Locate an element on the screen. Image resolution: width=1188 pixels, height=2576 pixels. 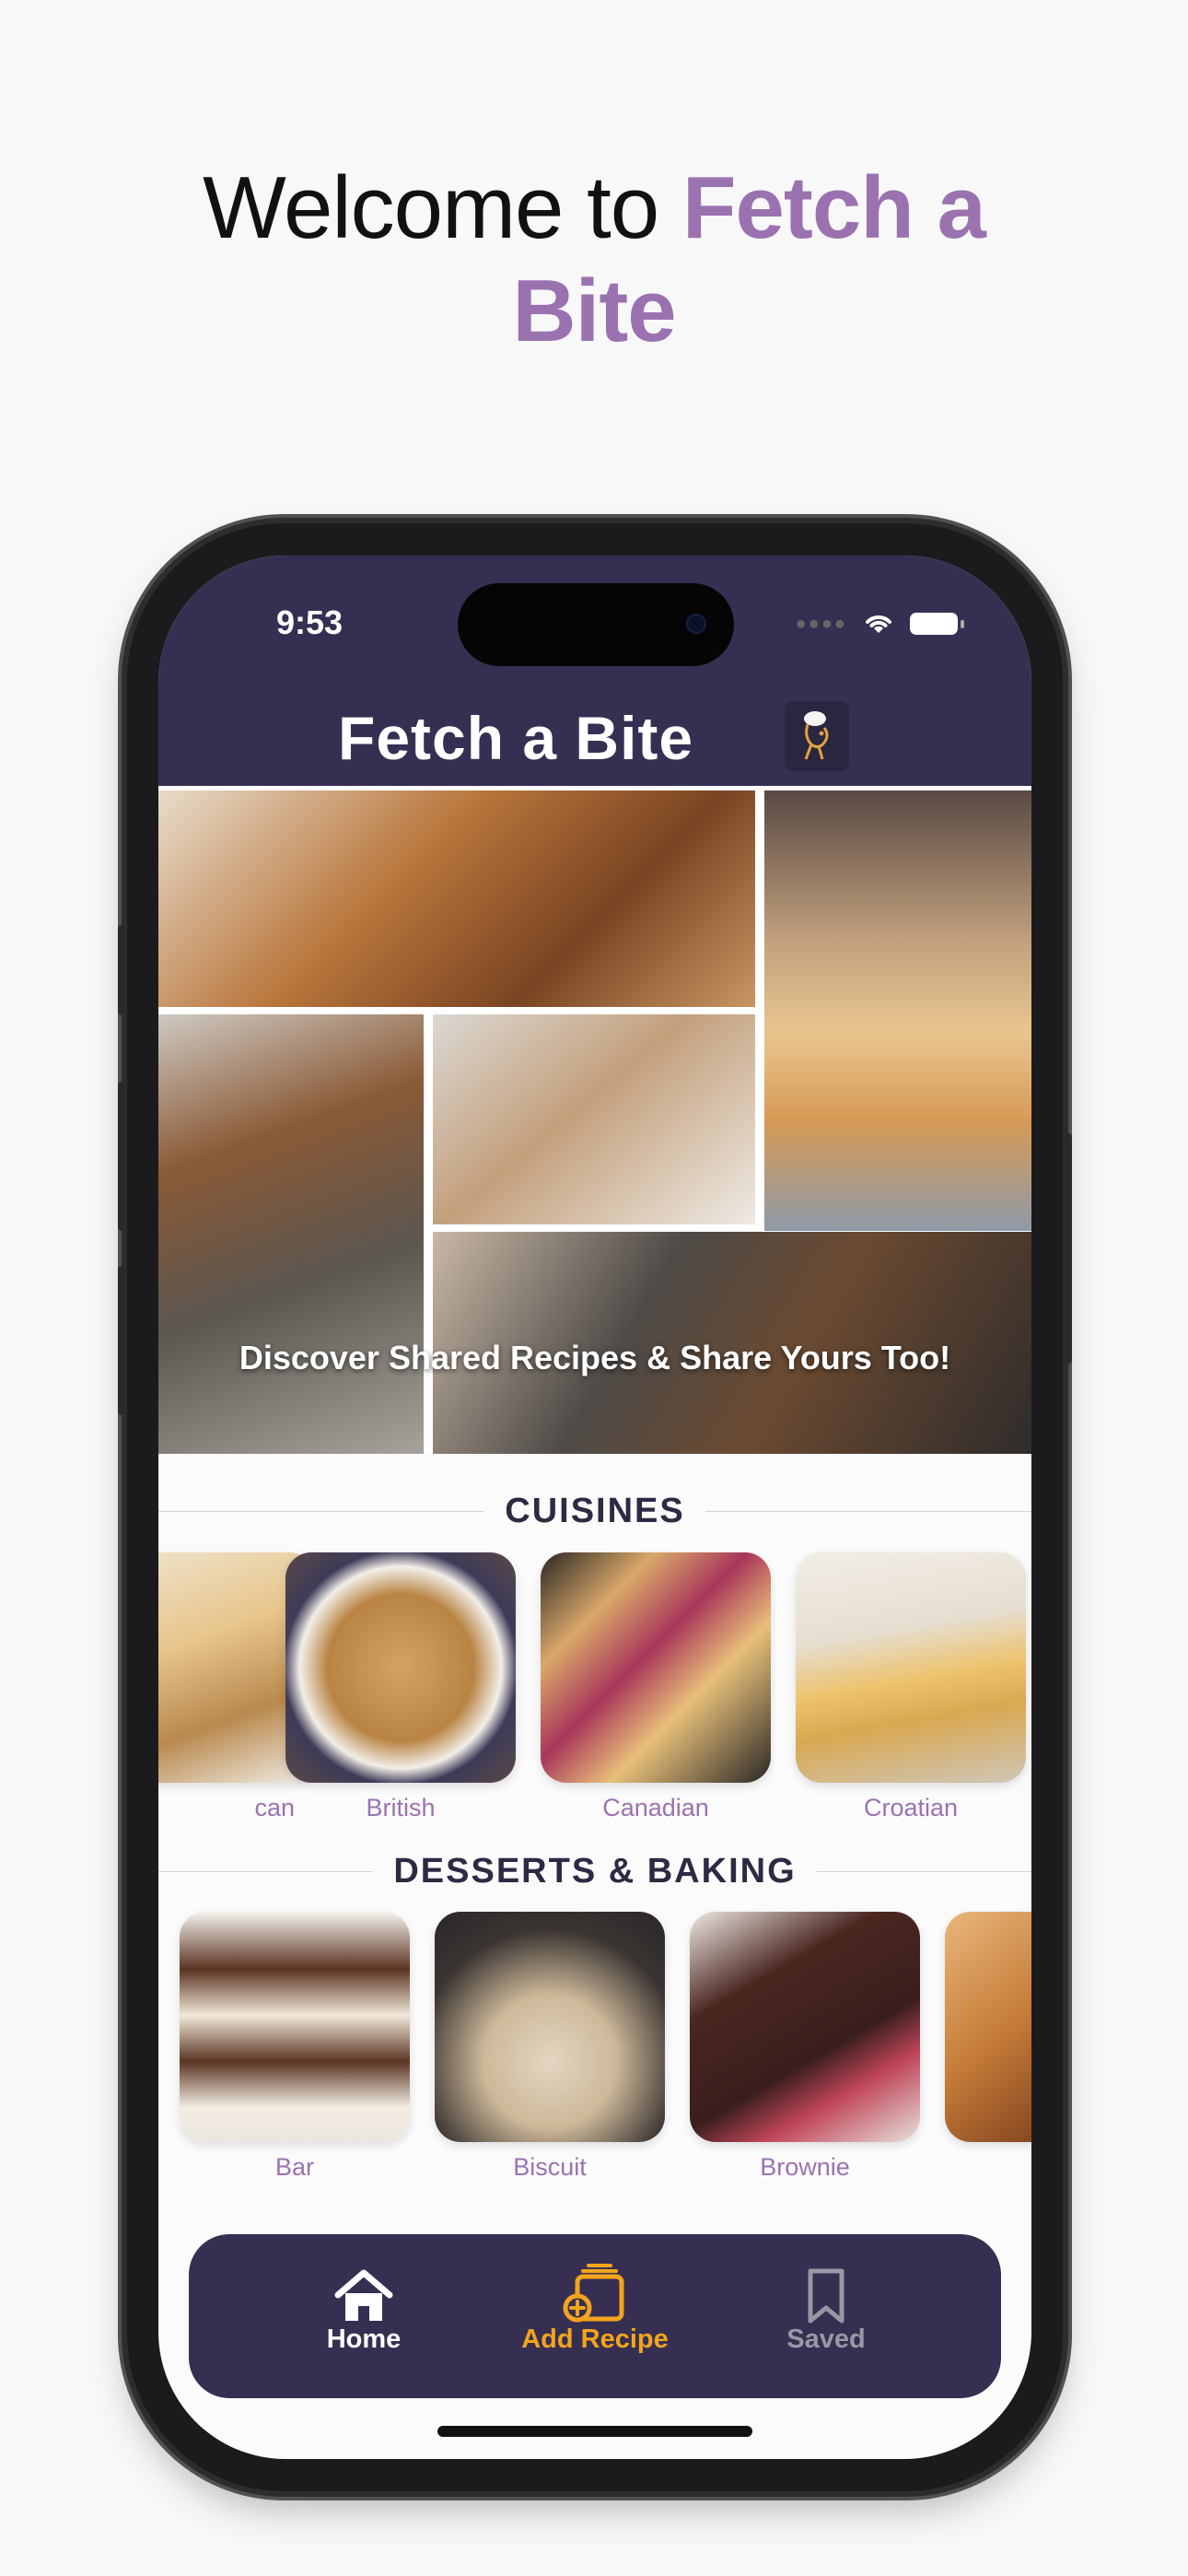
dessert-card: Bar is located at coordinates (295, 2047).